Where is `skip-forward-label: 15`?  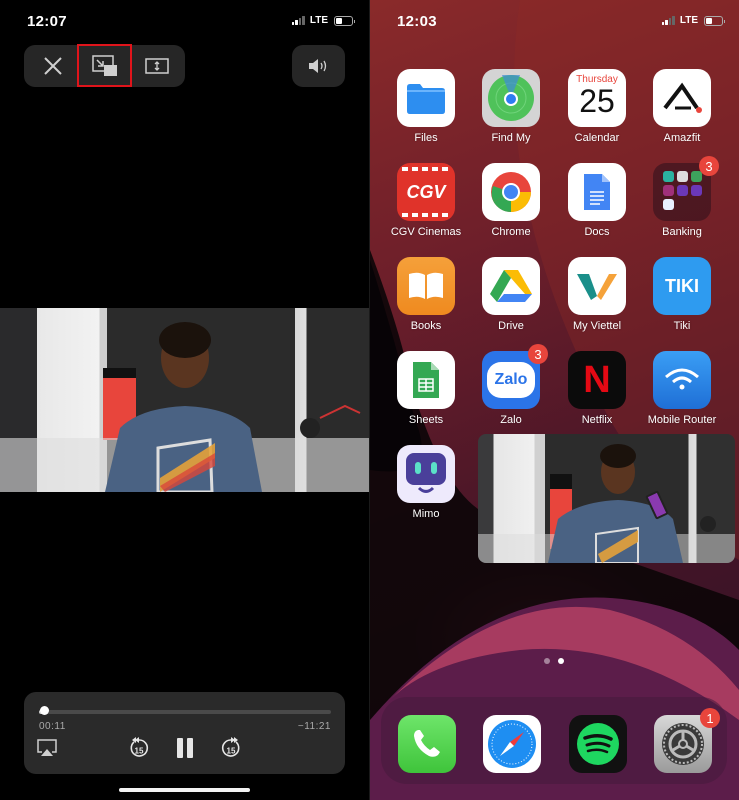 skip-forward-label: 15 is located at coordinates (231, 751).